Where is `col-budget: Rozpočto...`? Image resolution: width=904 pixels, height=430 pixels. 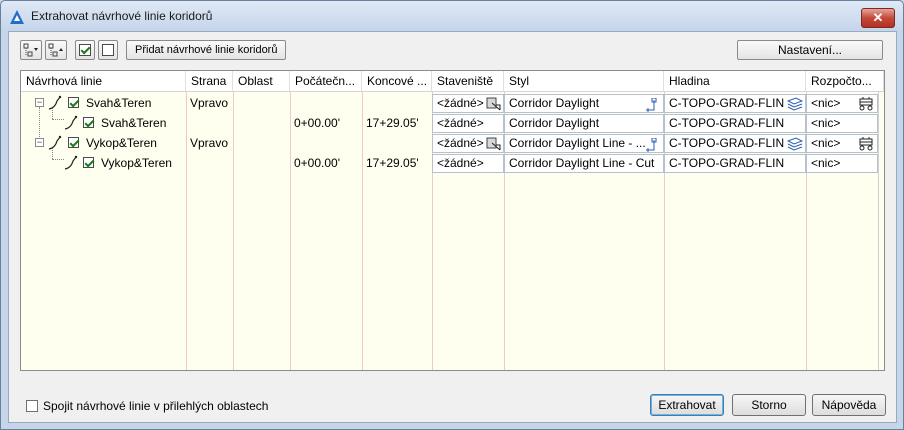
col-budget: Rozpočto... is located at coordinates (845, 81).